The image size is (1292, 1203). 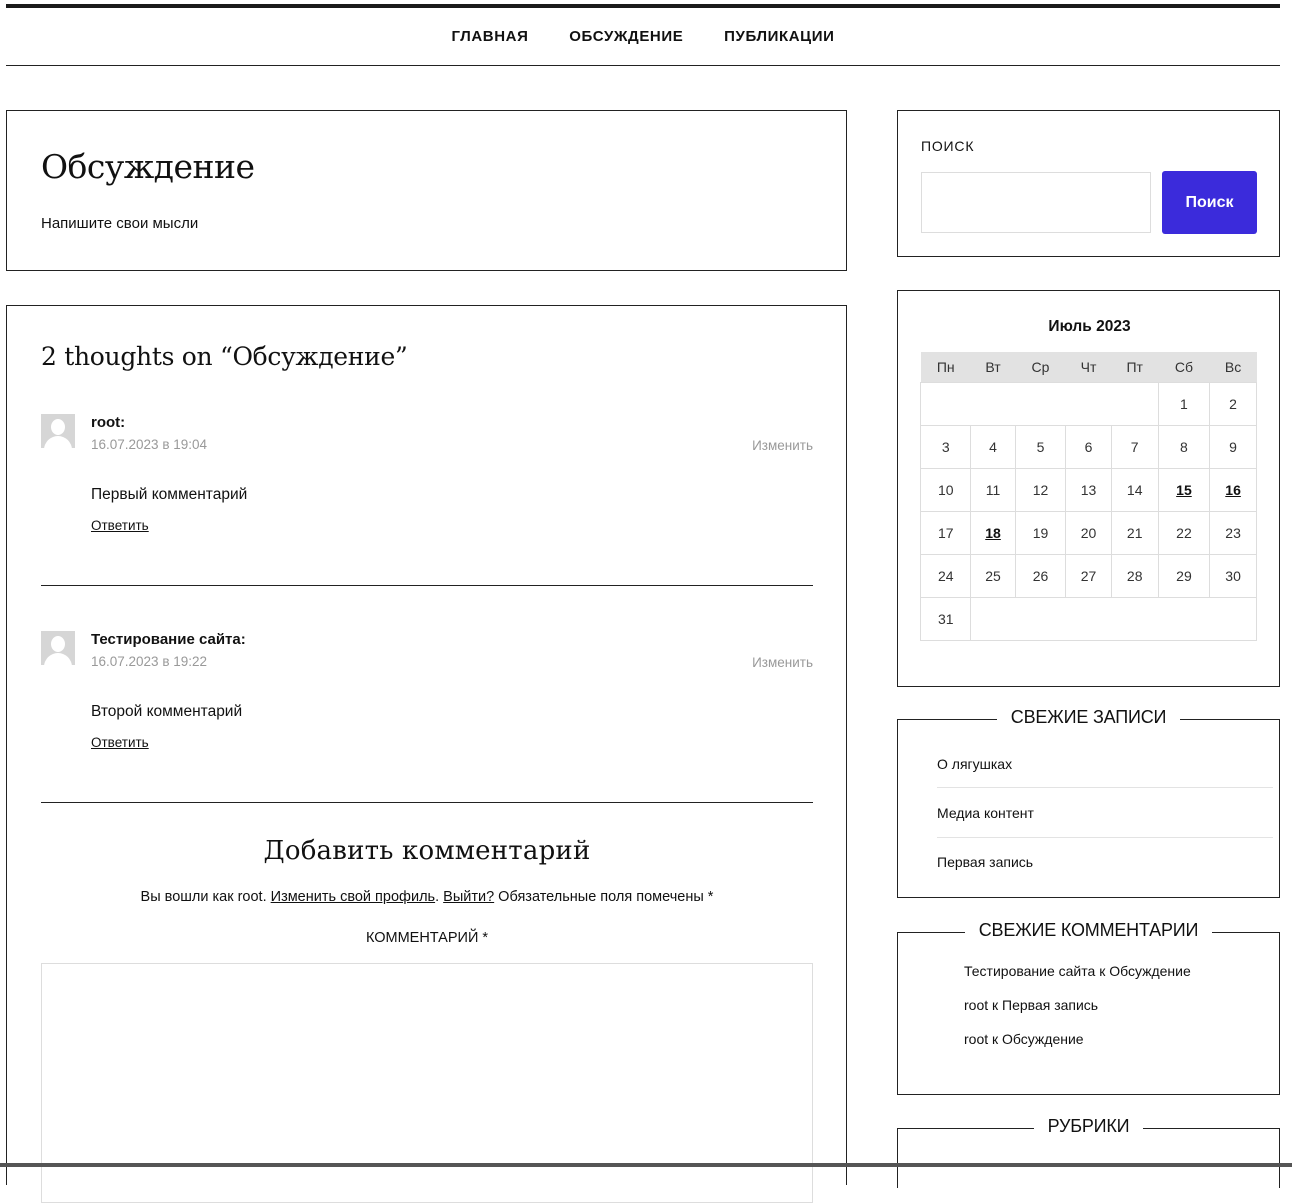 What do you see at coordinates (1134, 447) in the screenshot?
I see `calendar-day: 7` at bounding box center [1134, 447].